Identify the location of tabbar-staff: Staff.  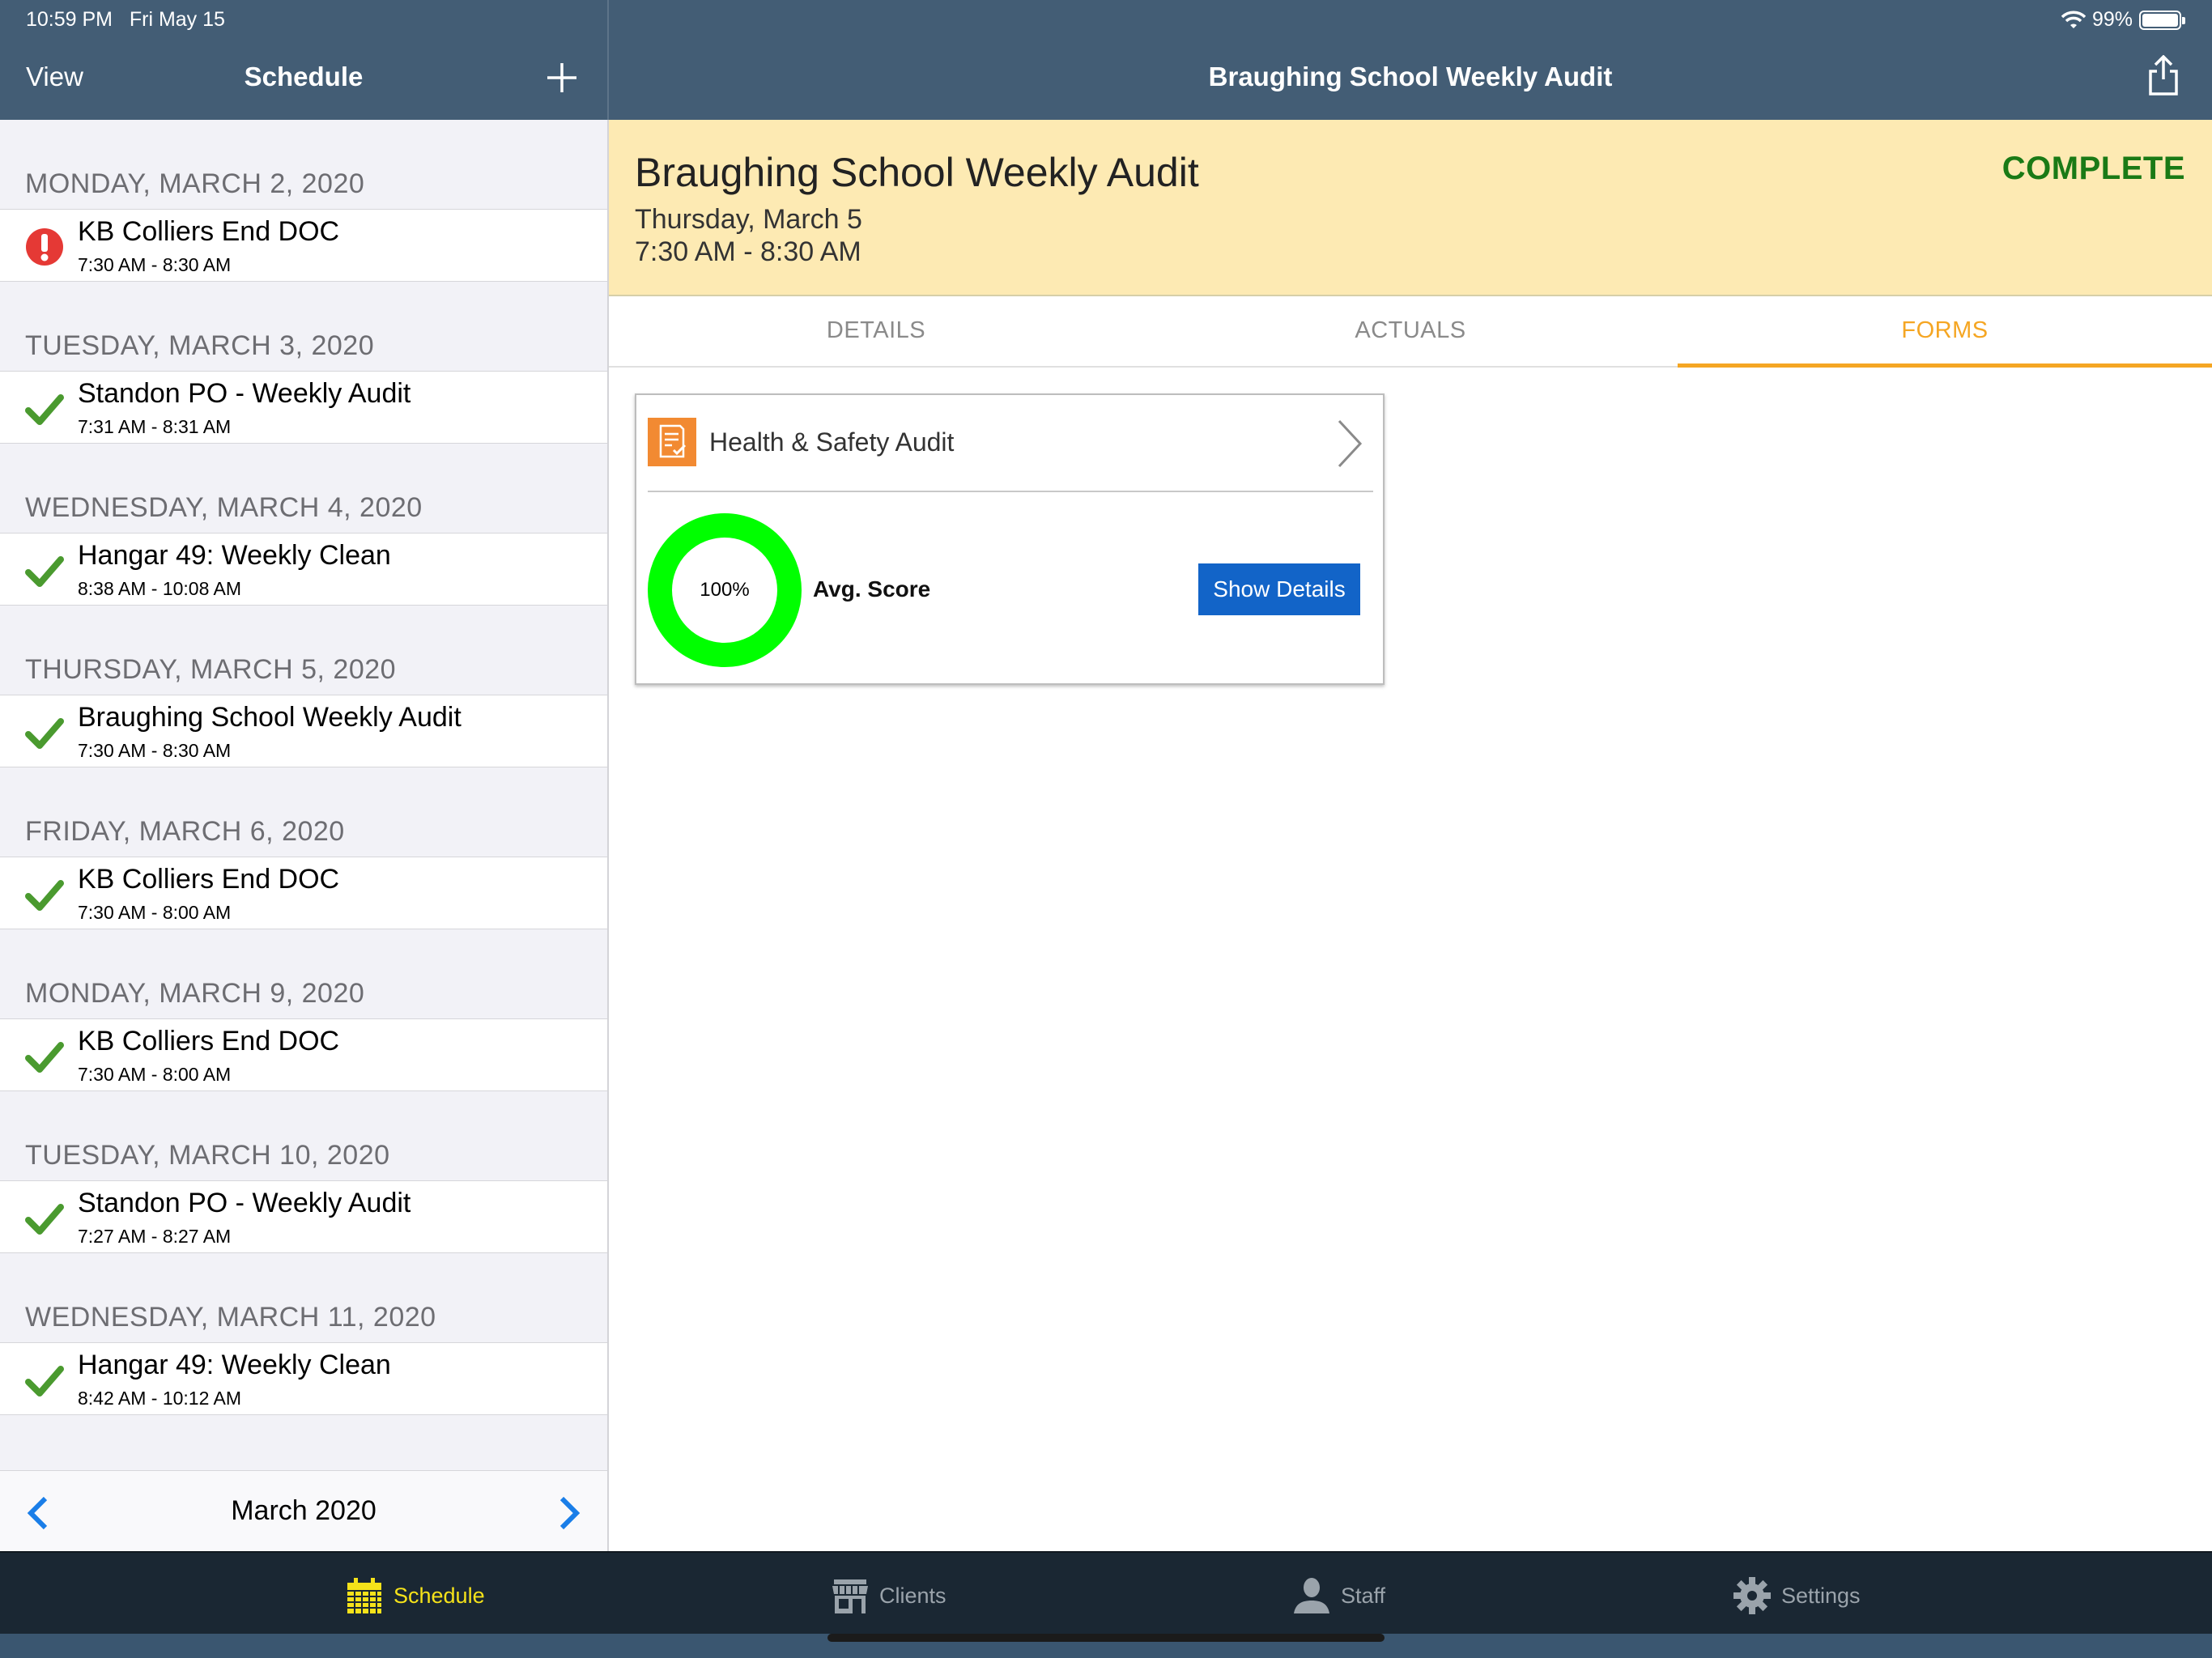
(1339, 1595).